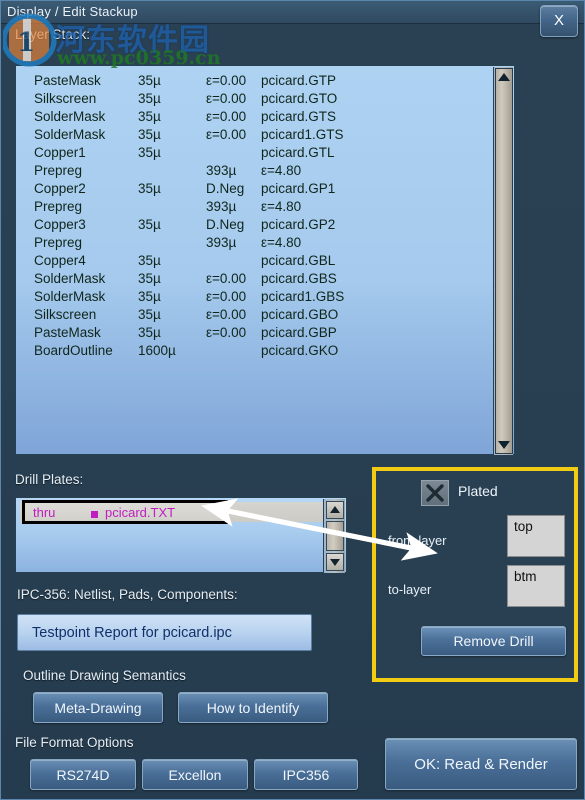 The image size is (585, 800). What do you see at coordinates (60, 188) in the screenshot?
I see `layer-name: Copper2` at bounding box center [60, 188].